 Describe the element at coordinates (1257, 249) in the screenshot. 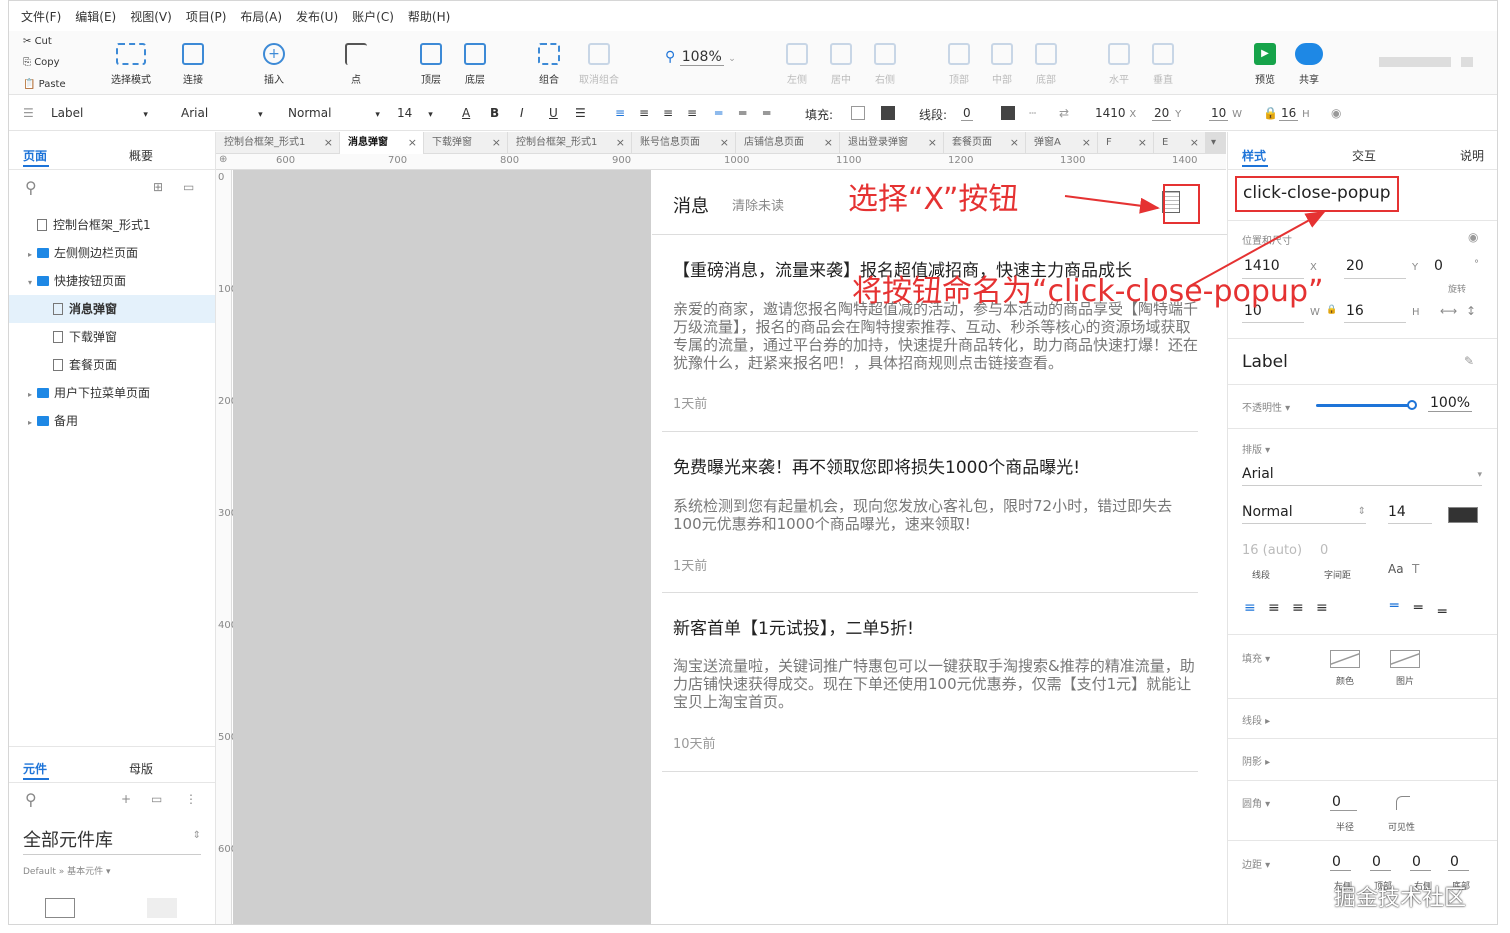

I see `arrow-to-name-field` at that location.